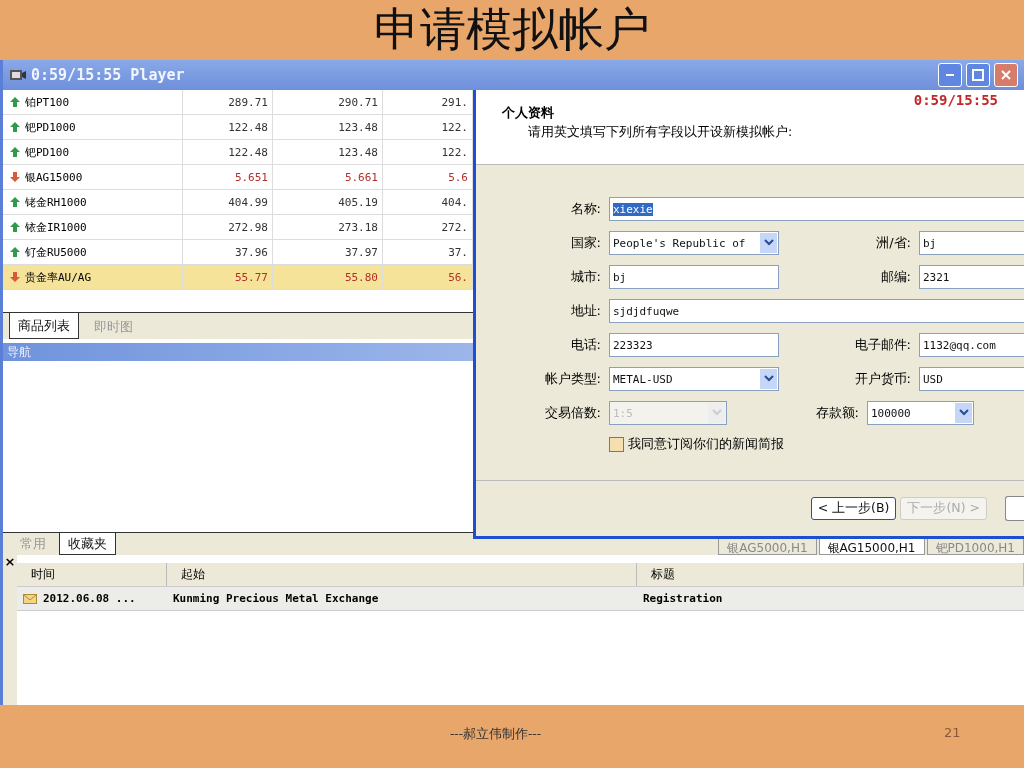 The image size is (1024, 768). What do you see at coordinates (971, 277) in the screenshot?
I see `text-field: 2321` at bounding box center [971, 277].